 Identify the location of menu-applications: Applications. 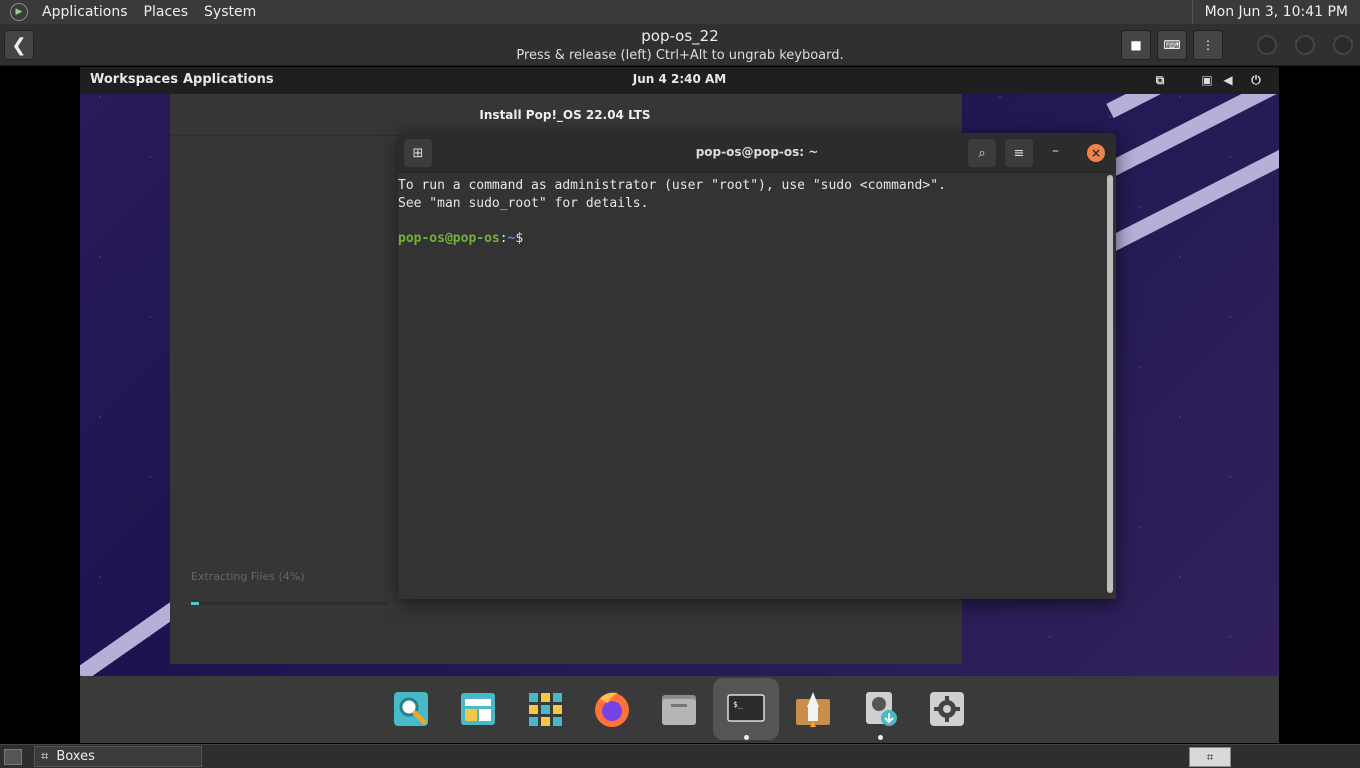
(85, 12).